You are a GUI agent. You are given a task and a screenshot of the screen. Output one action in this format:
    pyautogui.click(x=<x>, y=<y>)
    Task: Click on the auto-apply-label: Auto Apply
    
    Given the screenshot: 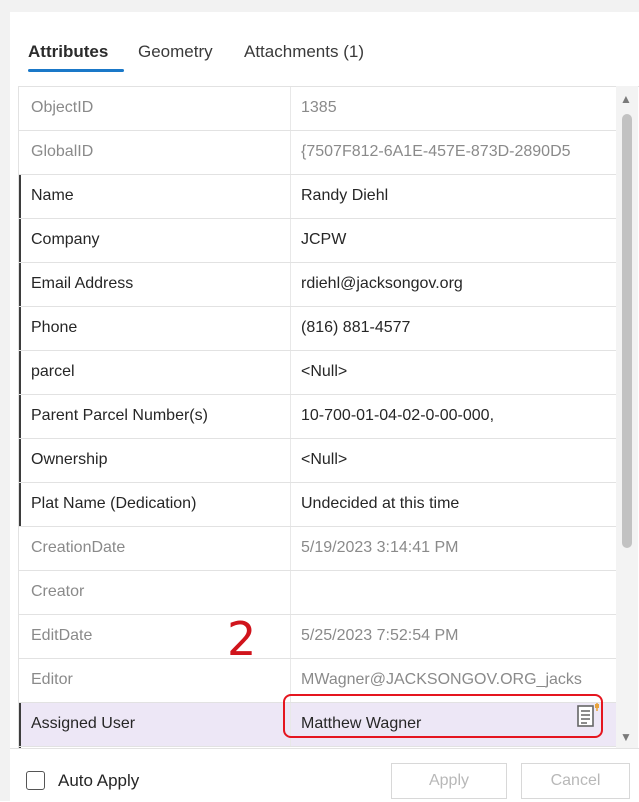 What is the action you would take?
    pyautogui.click(x=98, y=781)
    